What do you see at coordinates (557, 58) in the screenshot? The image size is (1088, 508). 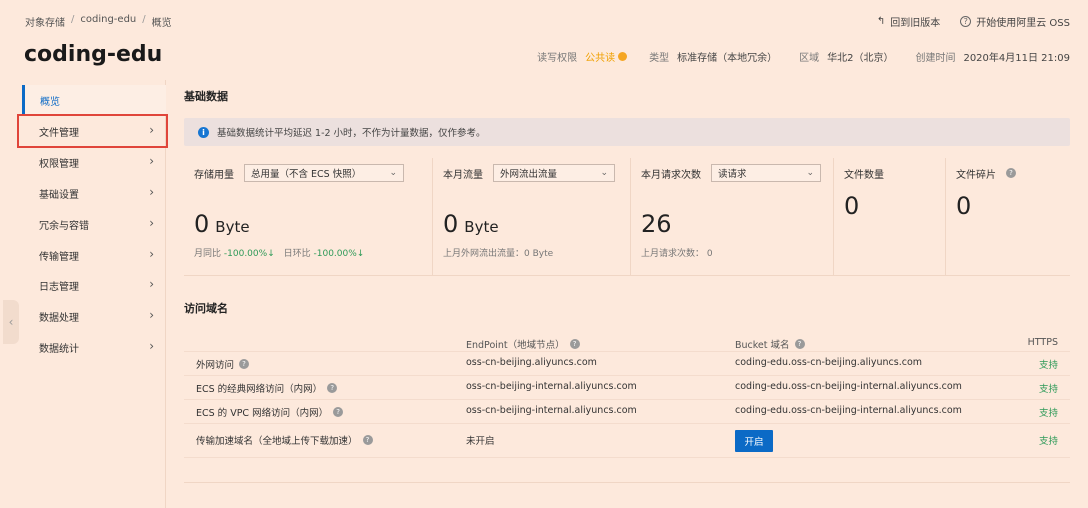 I see `rw-permission-label: 读写权限` at bounding box center [557, 58].